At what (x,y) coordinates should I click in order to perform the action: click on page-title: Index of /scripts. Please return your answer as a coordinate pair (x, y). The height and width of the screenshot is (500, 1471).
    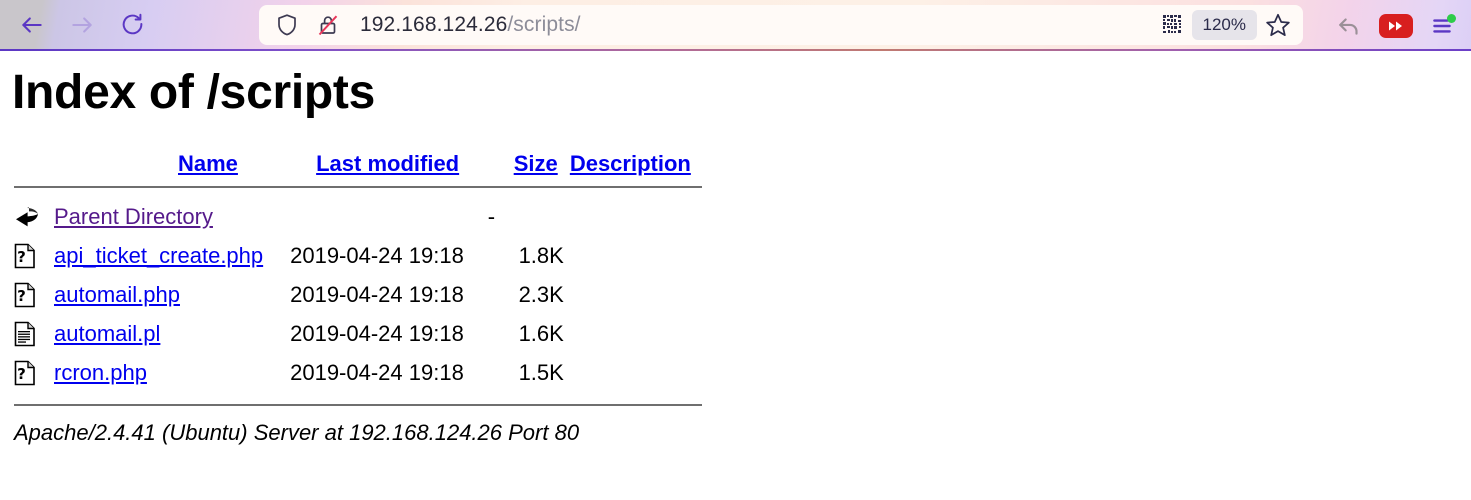
    Looking at the image, I should click on (193, 92).